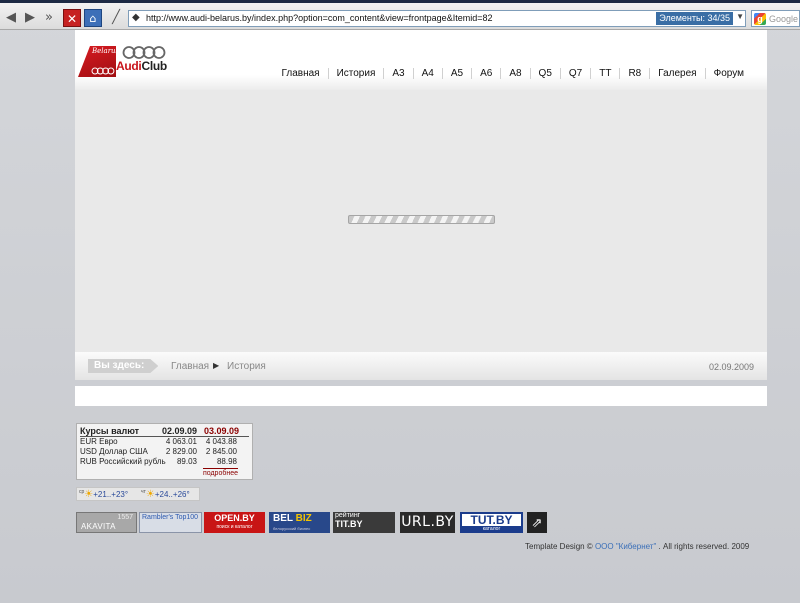  What do you see at coordinates (676, 73) in the screenshot?
I see `nav-item-gallery: Галерея` at bounding box center [676, 73].